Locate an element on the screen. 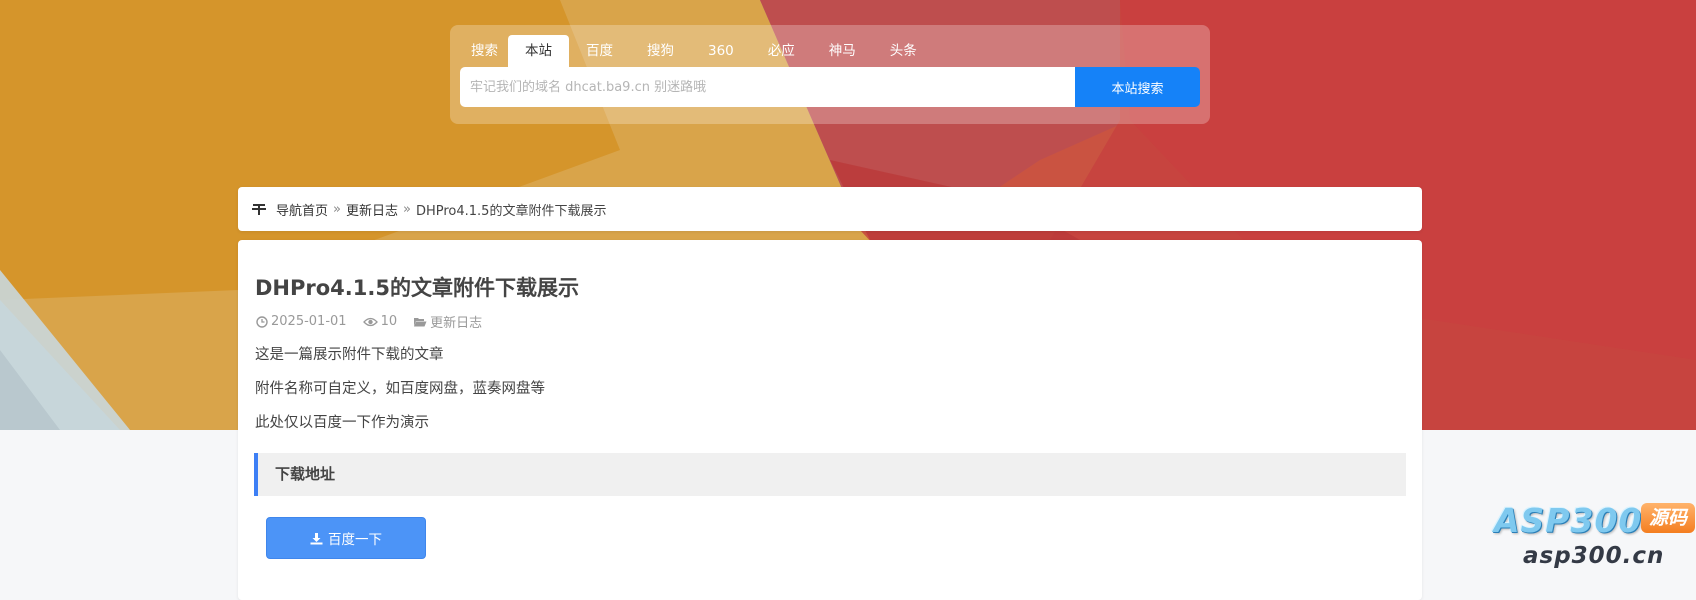 This screenshot has width=1696, height=600. tab-toutiao: 头条 is located at coordinates (903, 51).